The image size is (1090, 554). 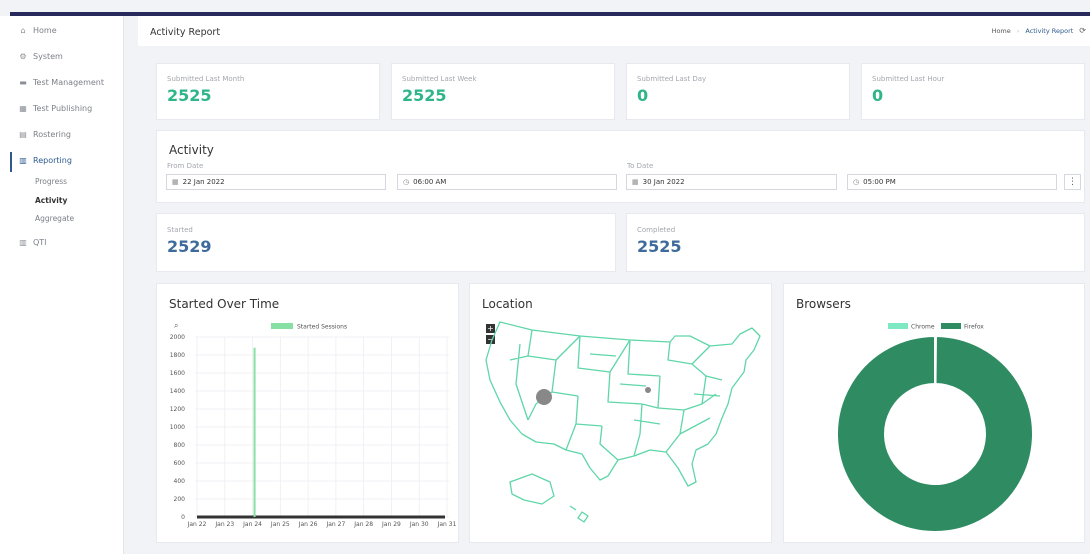 I want to click on y-tick-label: 400, so click(x=180, y=481).